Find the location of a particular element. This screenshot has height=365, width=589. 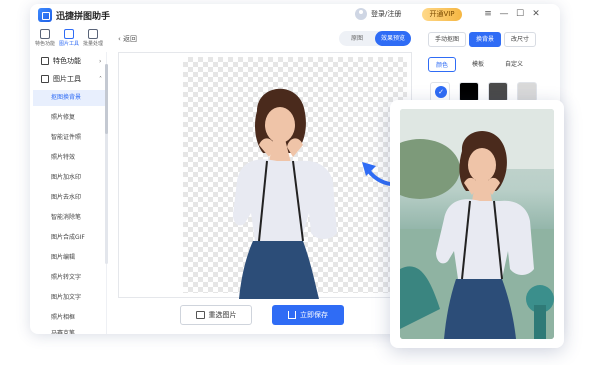

sidebar-item: 图片合成GIF is located at coordinates (69, 238).